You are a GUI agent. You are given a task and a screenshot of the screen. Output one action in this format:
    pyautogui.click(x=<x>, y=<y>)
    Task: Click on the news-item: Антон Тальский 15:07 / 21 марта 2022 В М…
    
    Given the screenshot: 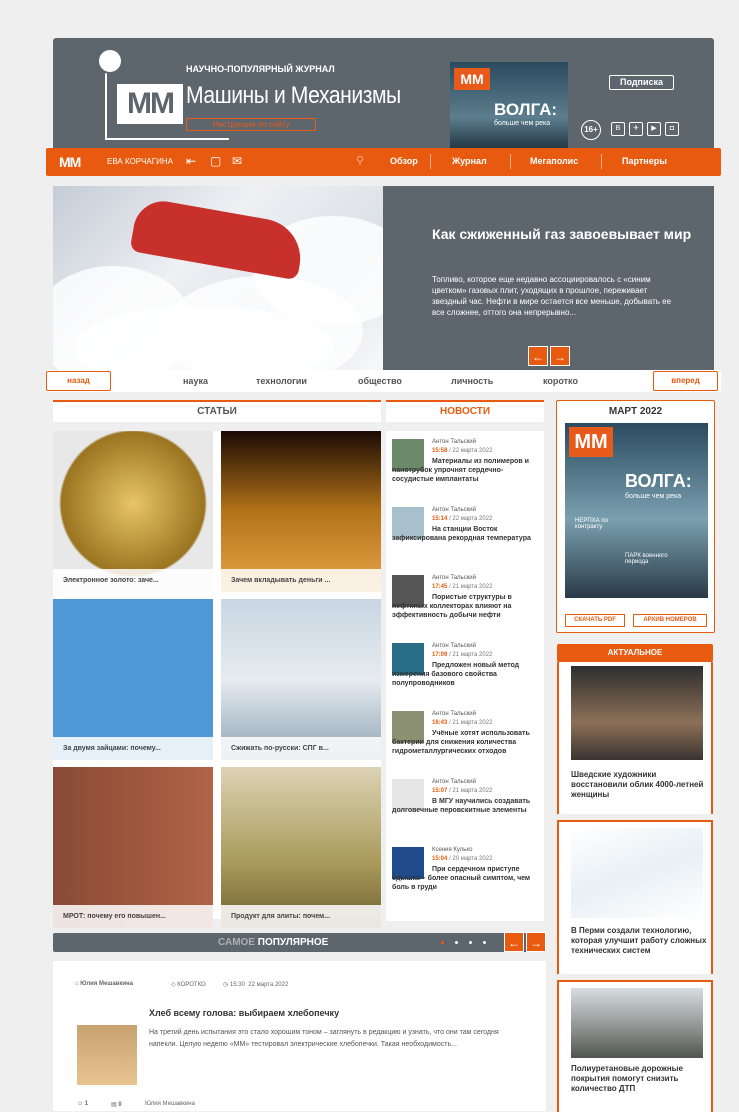 What is the action you would take?
    pyautogui.click(x=467, y=812)
    